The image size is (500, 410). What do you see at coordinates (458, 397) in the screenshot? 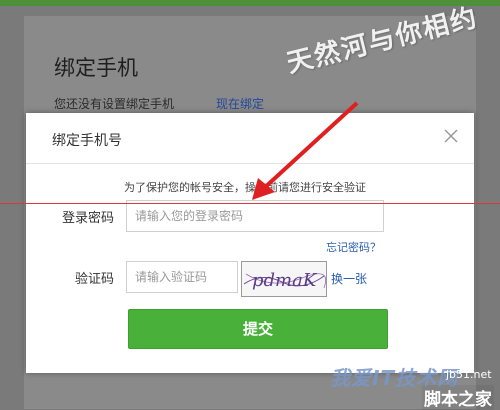
I see `watermark-site: 脚本之家` at bounding box center [458, 397].